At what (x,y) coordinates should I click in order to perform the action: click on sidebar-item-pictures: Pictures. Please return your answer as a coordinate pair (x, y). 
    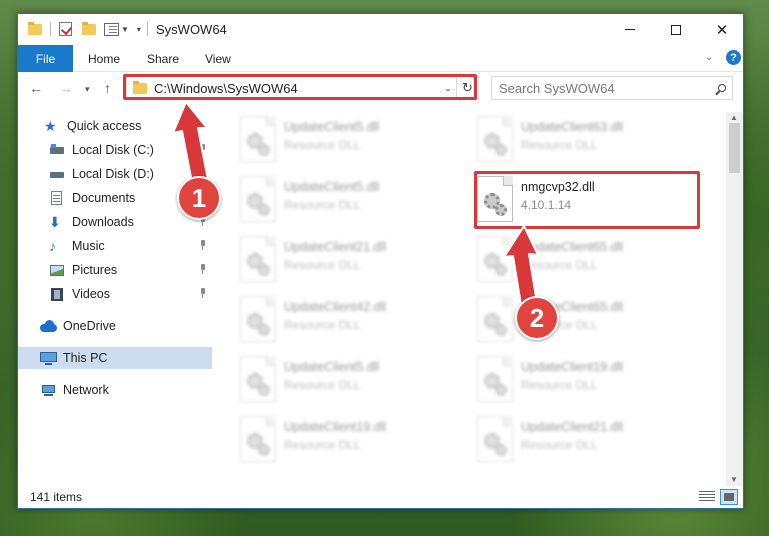
    Looking at the image, I should click on (115, 270).